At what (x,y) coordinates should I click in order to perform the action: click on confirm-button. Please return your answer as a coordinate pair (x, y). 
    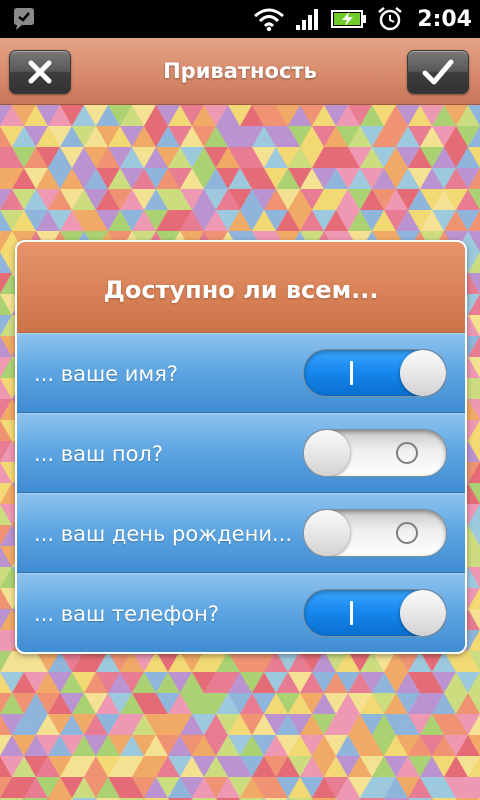
    Looking at the image, I should click on (438, 72).